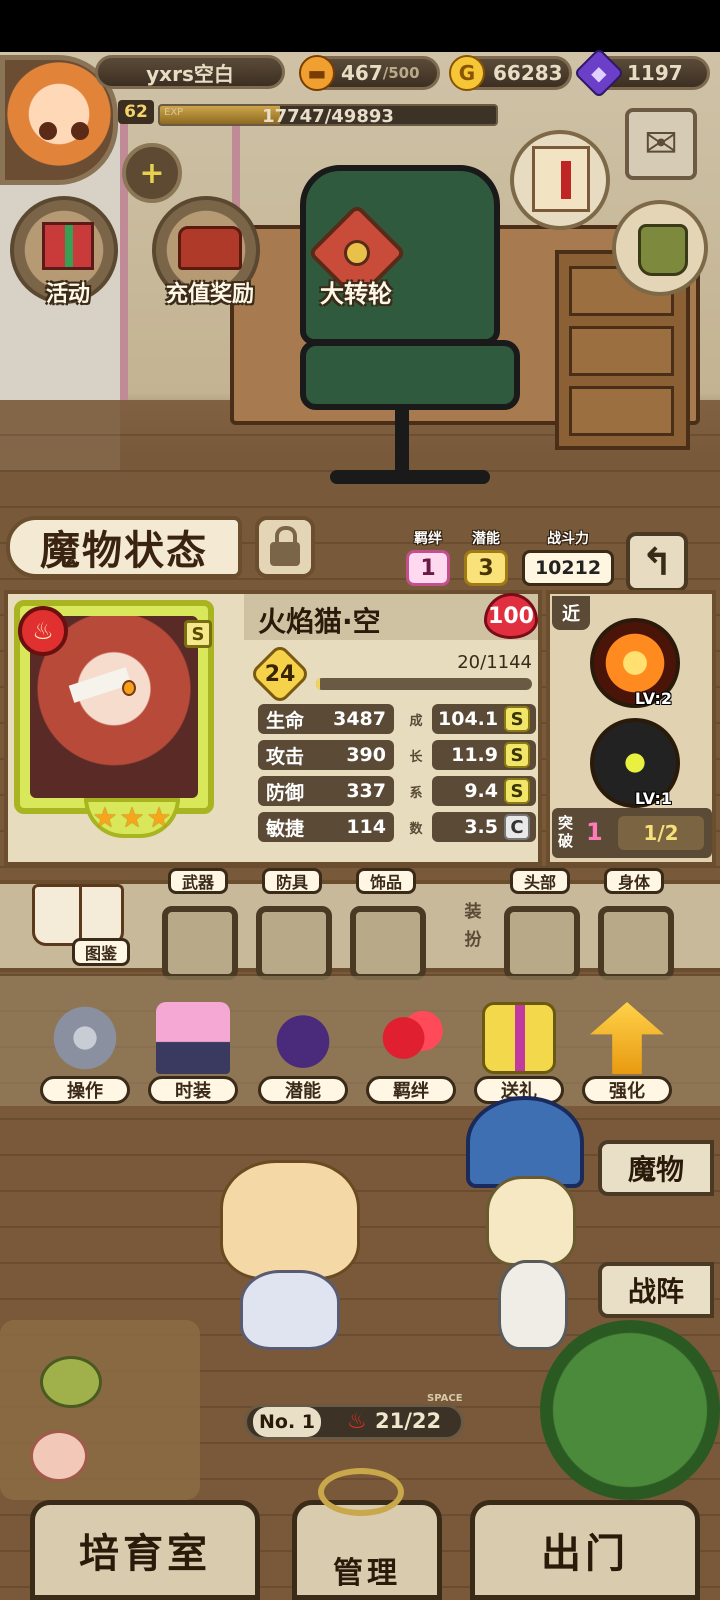 Image resolution: width=720 pixels, height=1600 pixels. I want to click on plus-icon: +, so click(152, 173).